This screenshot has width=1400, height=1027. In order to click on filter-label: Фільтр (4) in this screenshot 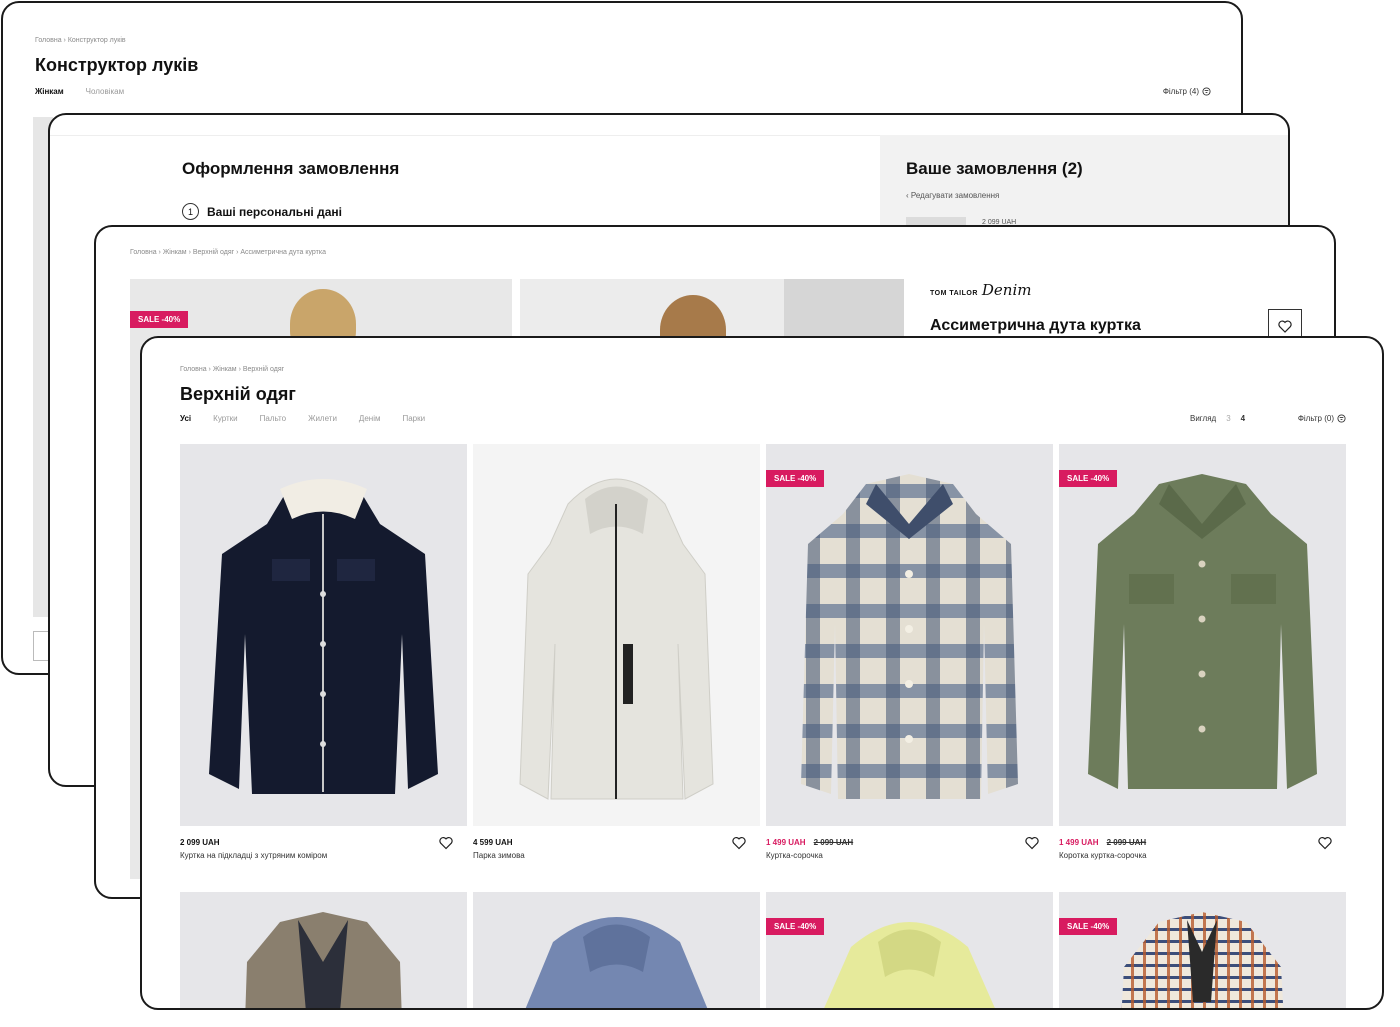, I will do `click(1180, 91)`.